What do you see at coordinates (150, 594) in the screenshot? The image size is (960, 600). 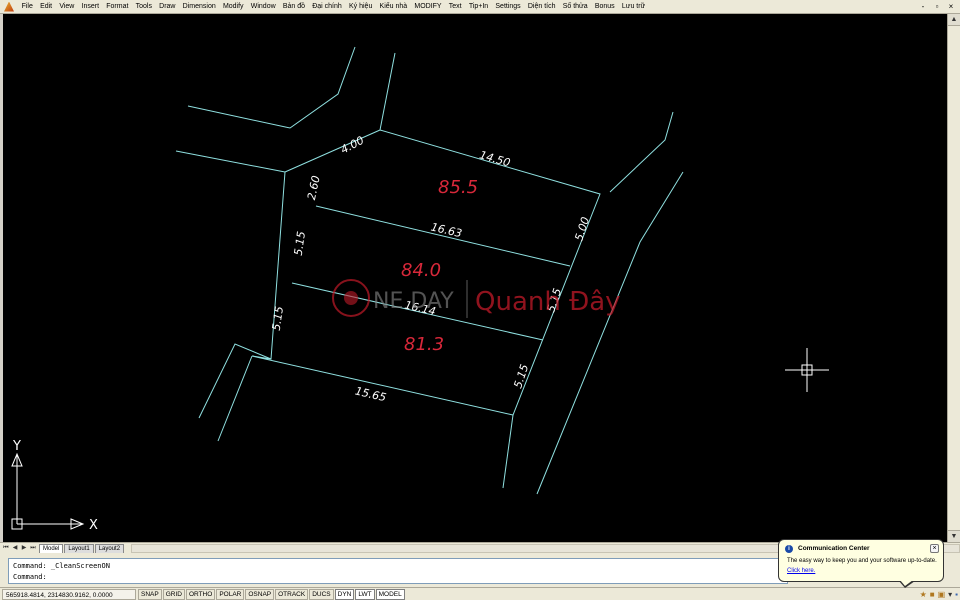 I see `snap-toggle: SNAP` at bounding box center [150, 594].